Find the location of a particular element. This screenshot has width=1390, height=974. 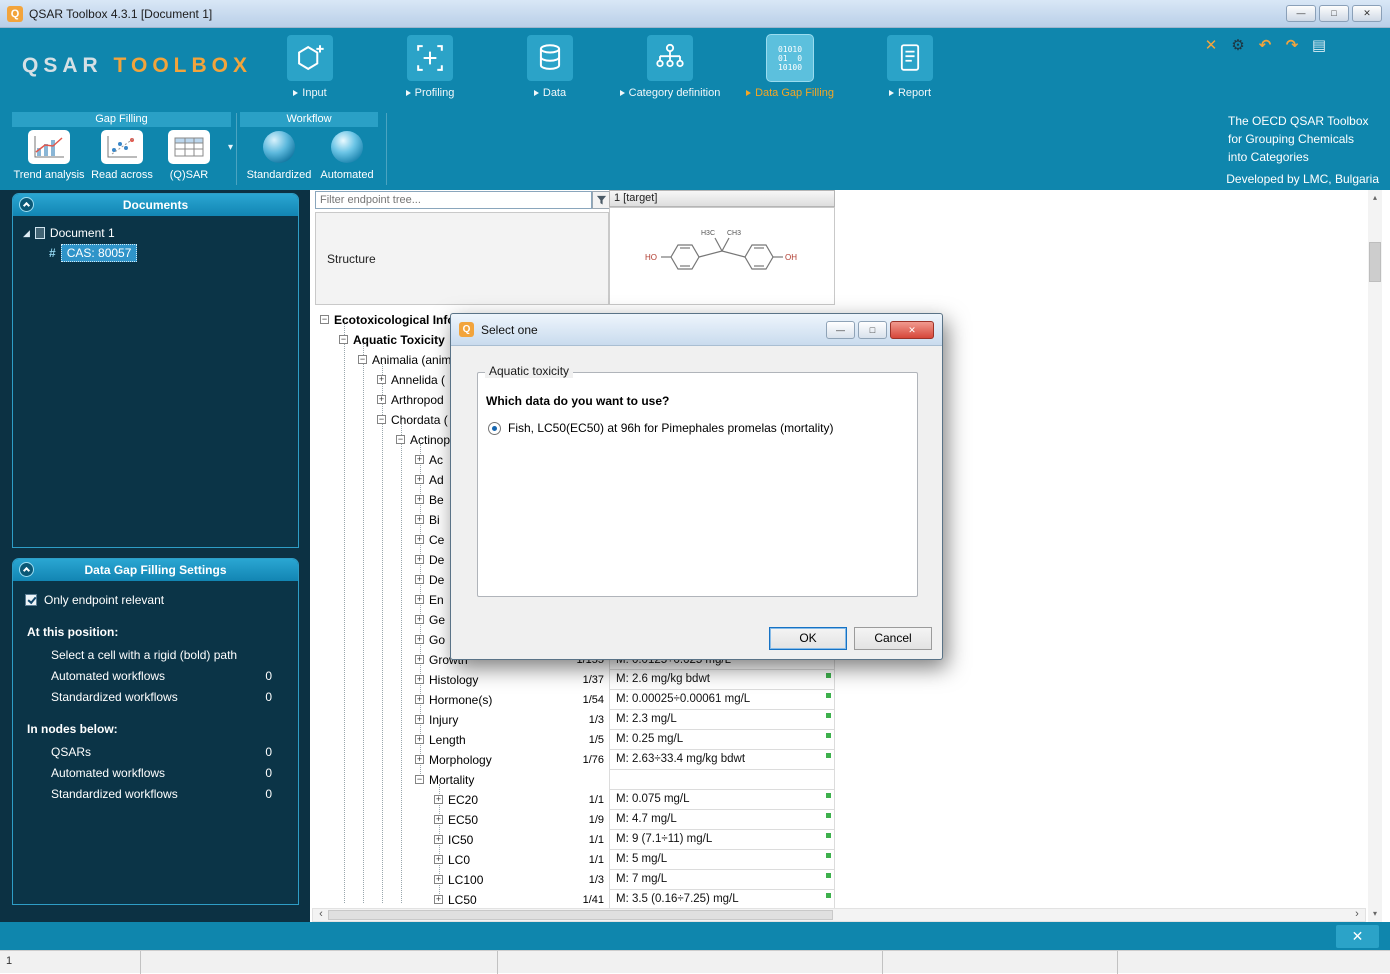

notes-icon: ▤ is located at coordinates (1319, 45).